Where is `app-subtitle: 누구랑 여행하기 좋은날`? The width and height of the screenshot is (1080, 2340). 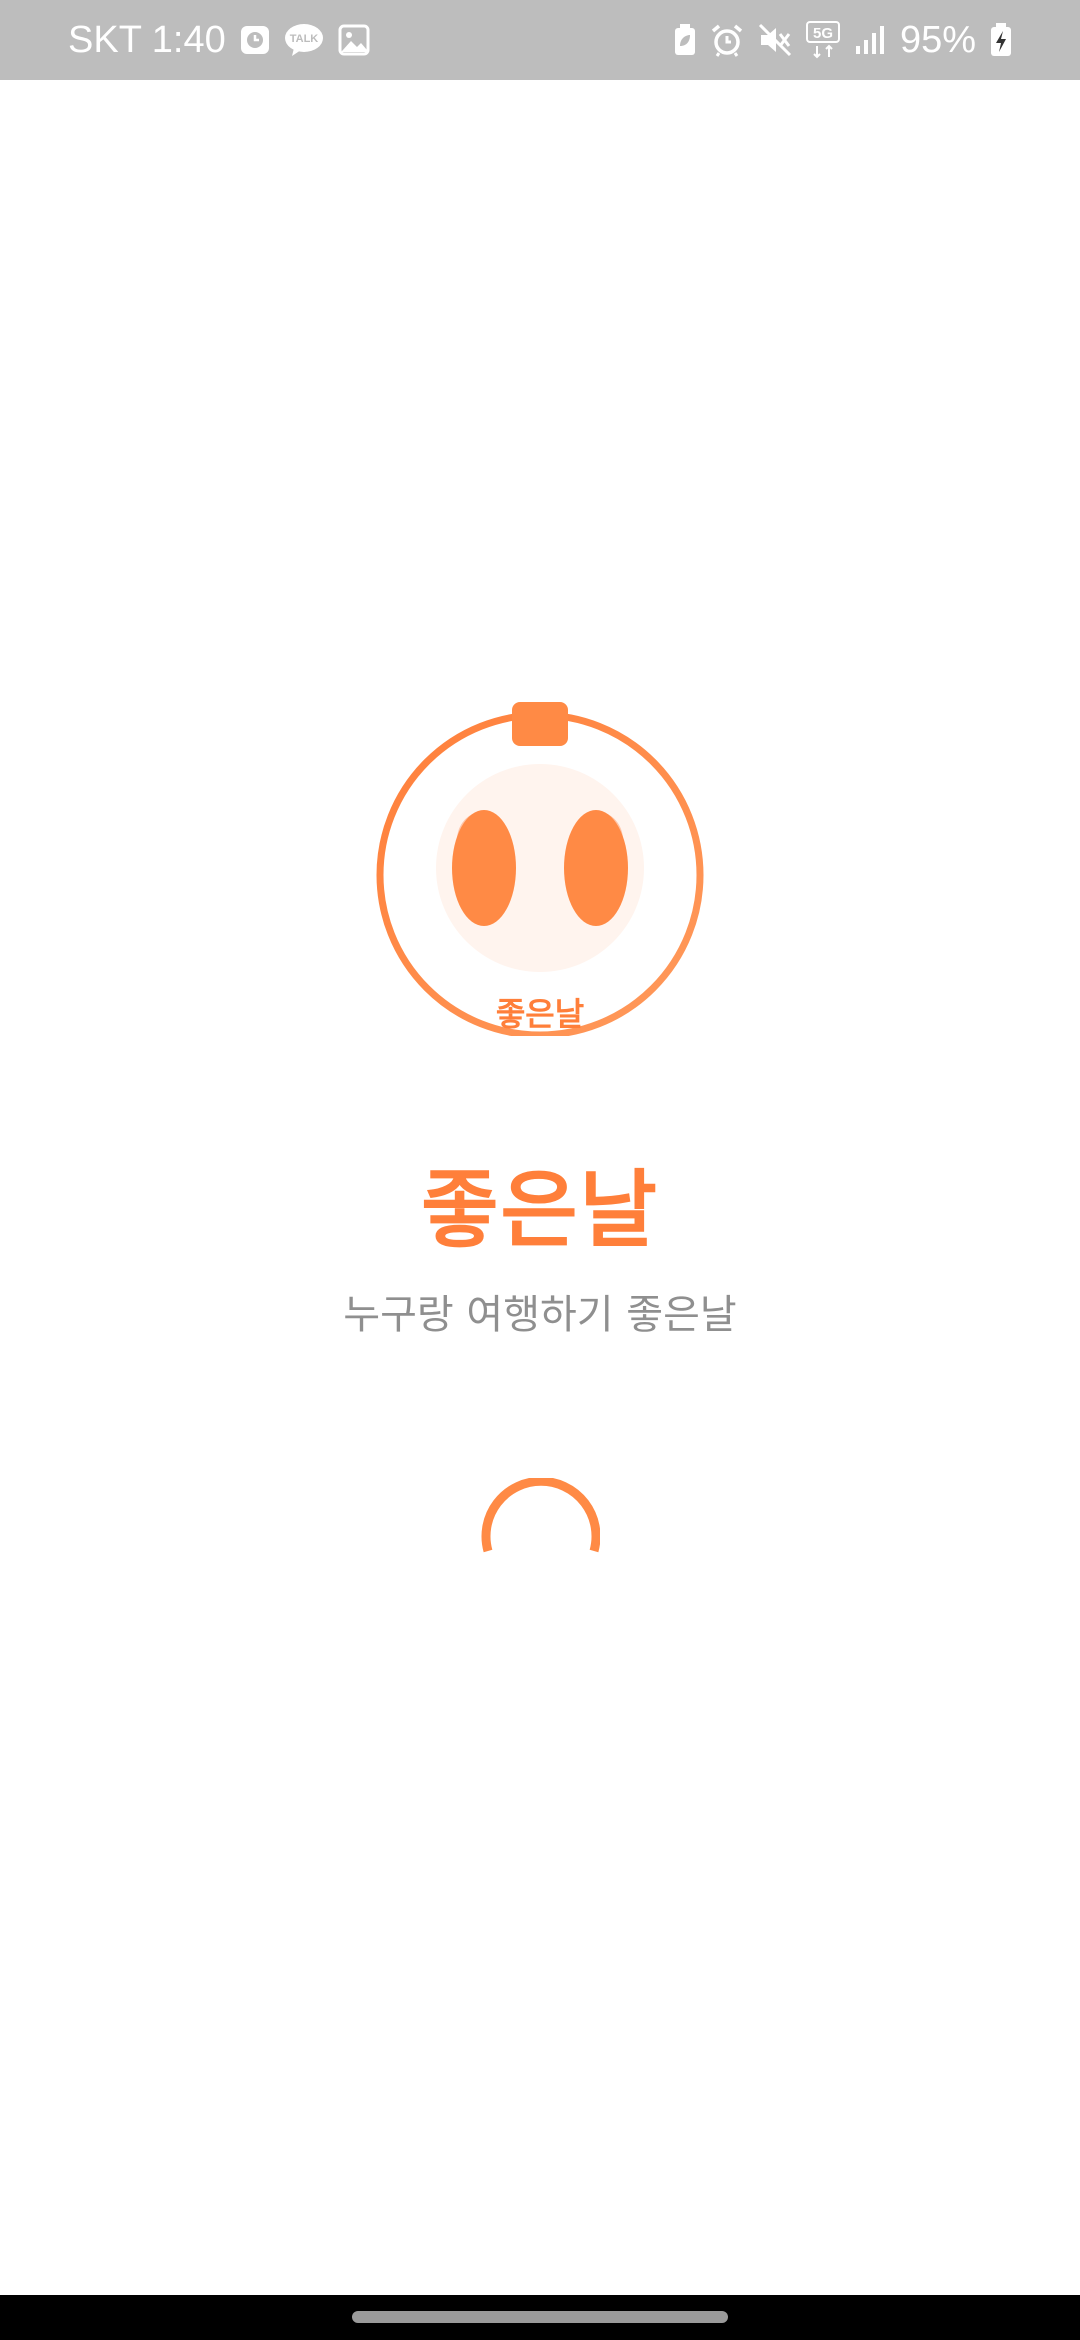 app-subtitle: 누구랑 여행하기 좋은날 is located at coordinates (540, 1315).